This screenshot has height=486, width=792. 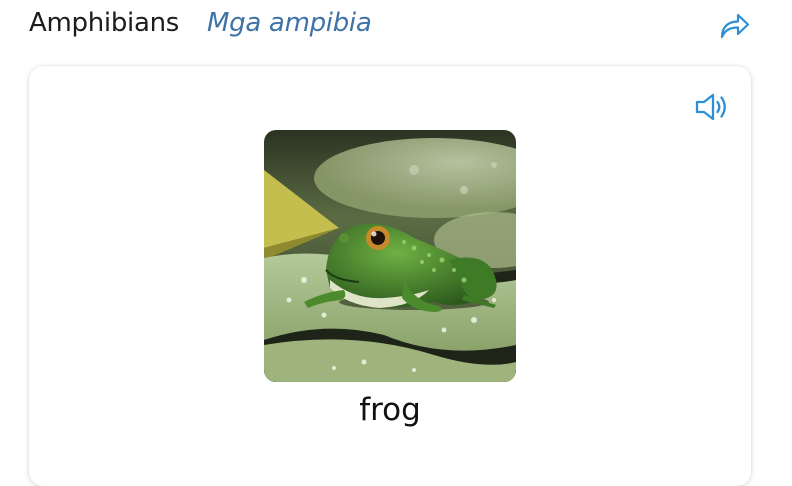 What do you see at coordinates (390, 410) in the screenshot?
I see `card-word: frog` at bounding box center [390, 410].